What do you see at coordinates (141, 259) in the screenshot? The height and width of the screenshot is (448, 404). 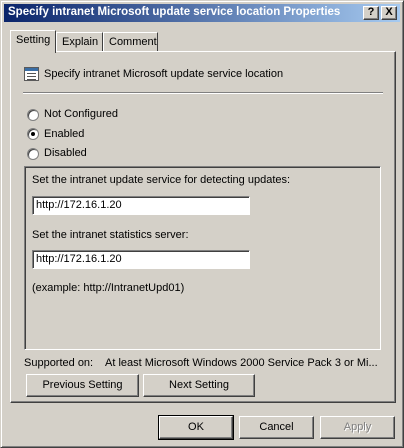 I see `statistics-server-input: http://172.16.1.20` at bounding box center [141, 259].